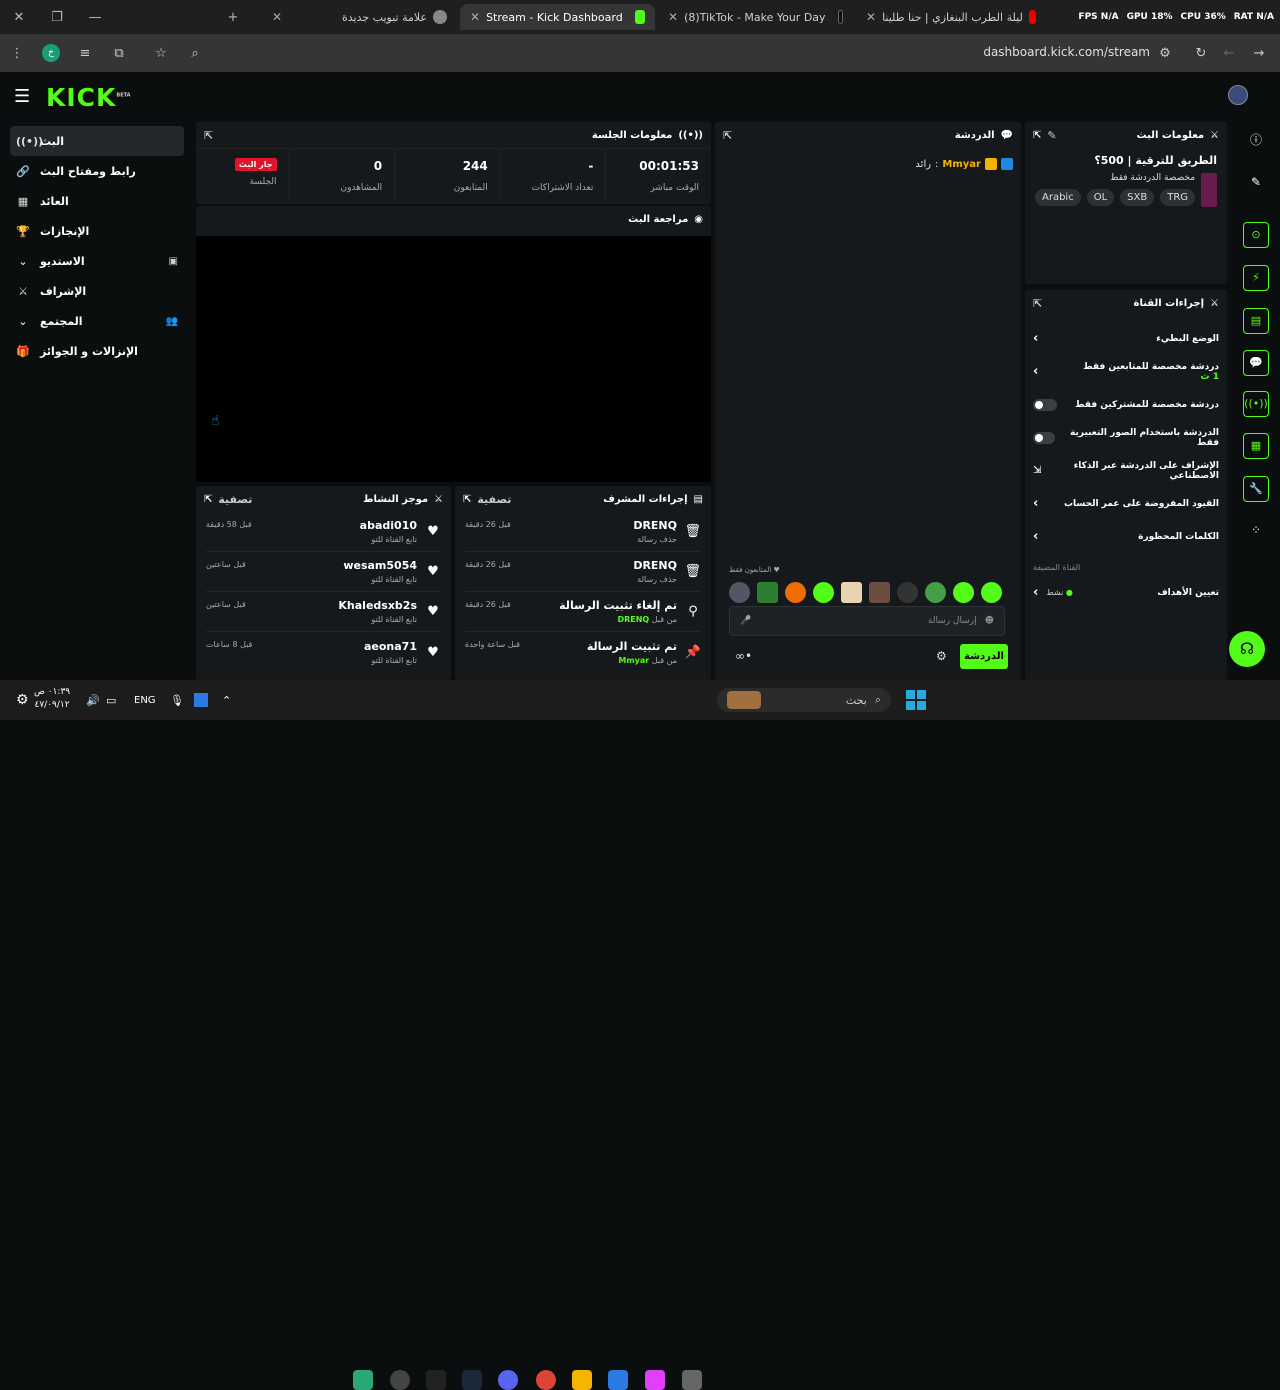 This screenshot has width=1280, height=1390. I want to click on chrome-taskbar-icon, so click(546, 1380).